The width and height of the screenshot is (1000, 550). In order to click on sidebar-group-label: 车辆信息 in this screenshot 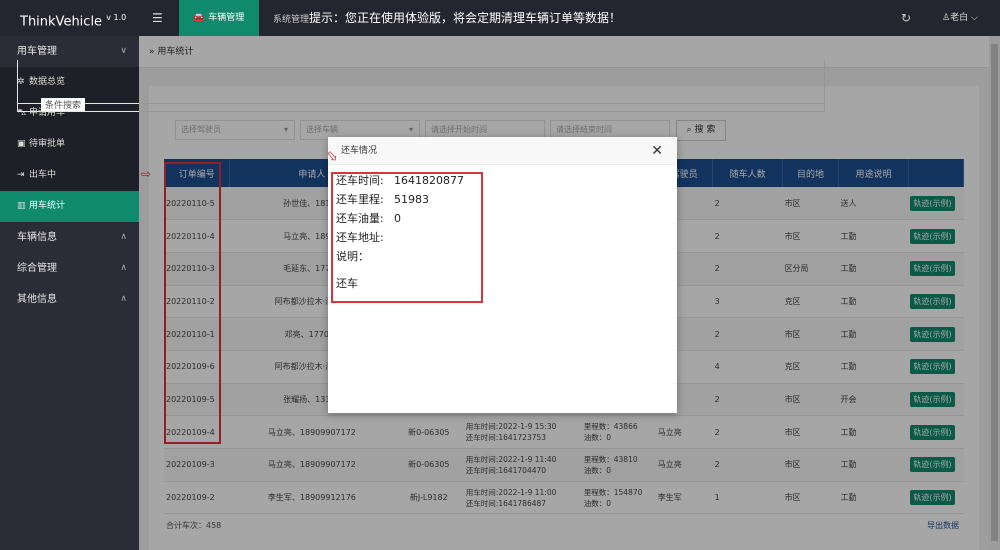, I will do `click(37, 237)`.